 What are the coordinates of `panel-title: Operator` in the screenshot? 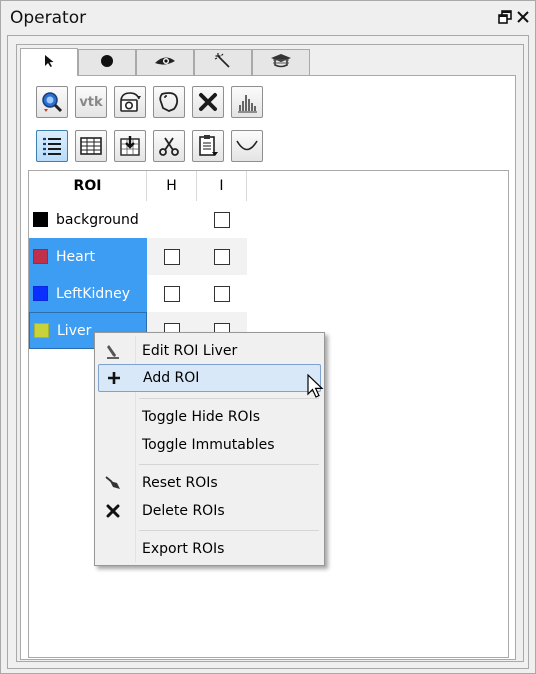 It's located at (48, 18).